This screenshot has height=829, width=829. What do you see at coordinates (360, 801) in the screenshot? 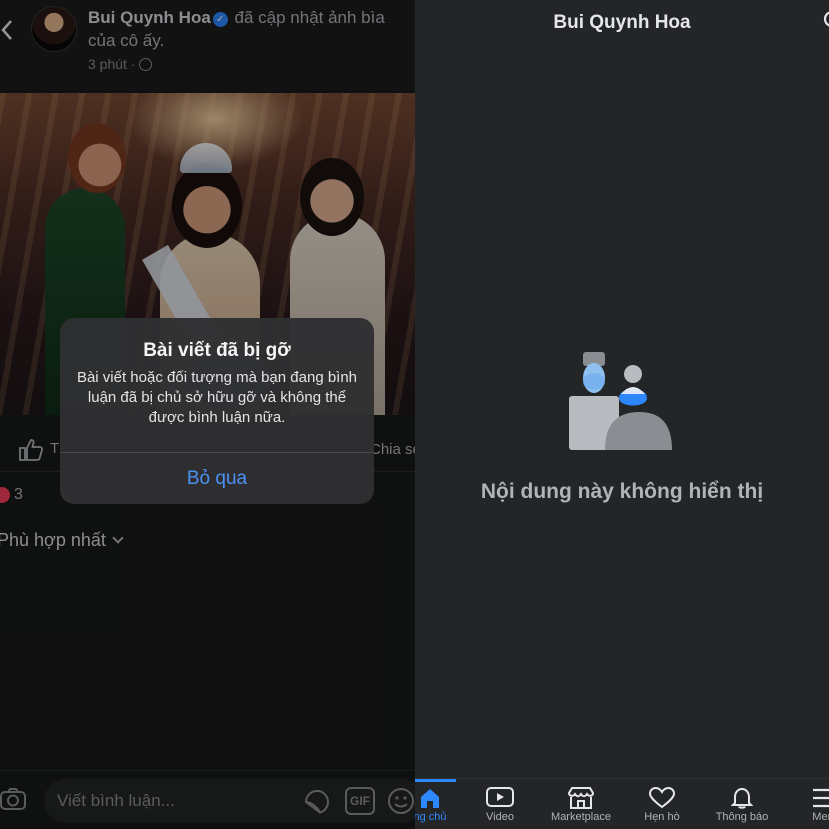
I see `gif-icon: GIF` at bounding box center [360, 801].